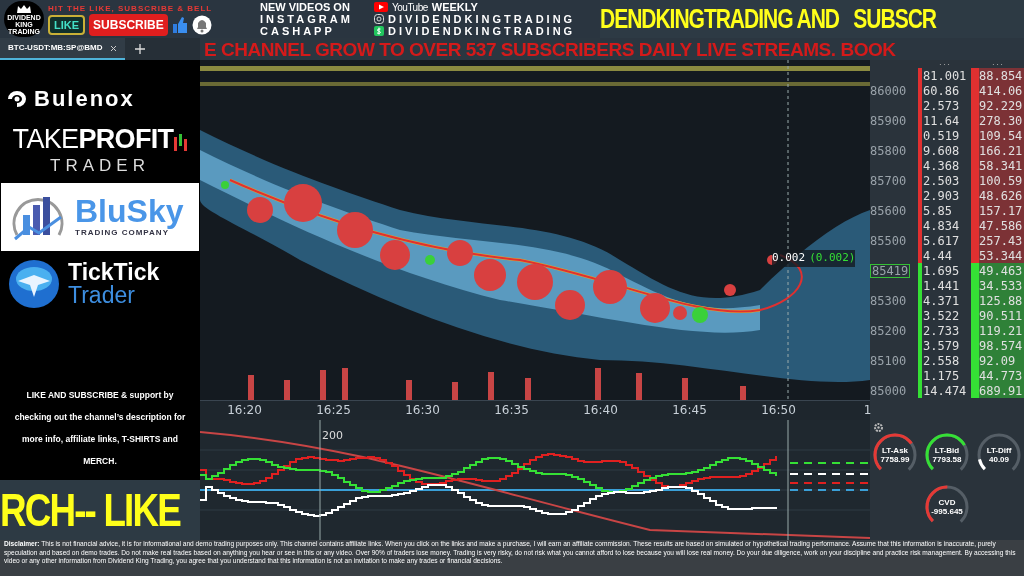 The image size is (1024, 576). I want to click on sponsor-name: BluSky, so click(129, 210).